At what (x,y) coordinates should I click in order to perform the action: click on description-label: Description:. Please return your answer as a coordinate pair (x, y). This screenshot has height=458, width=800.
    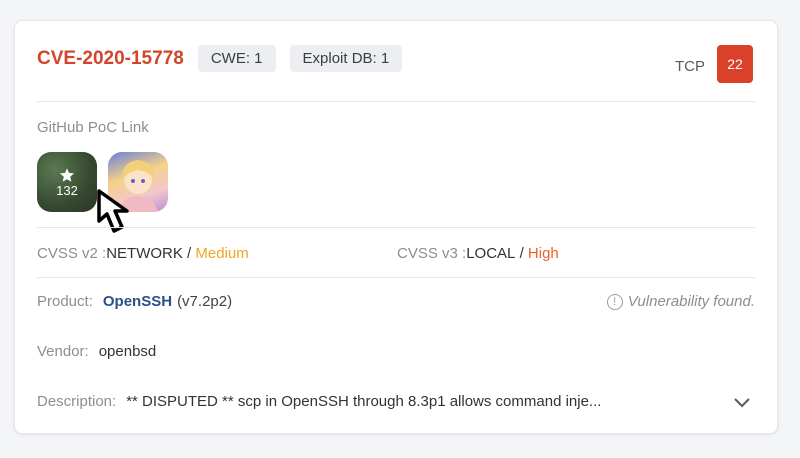
    Looking at the image, I should click on (77, 401).